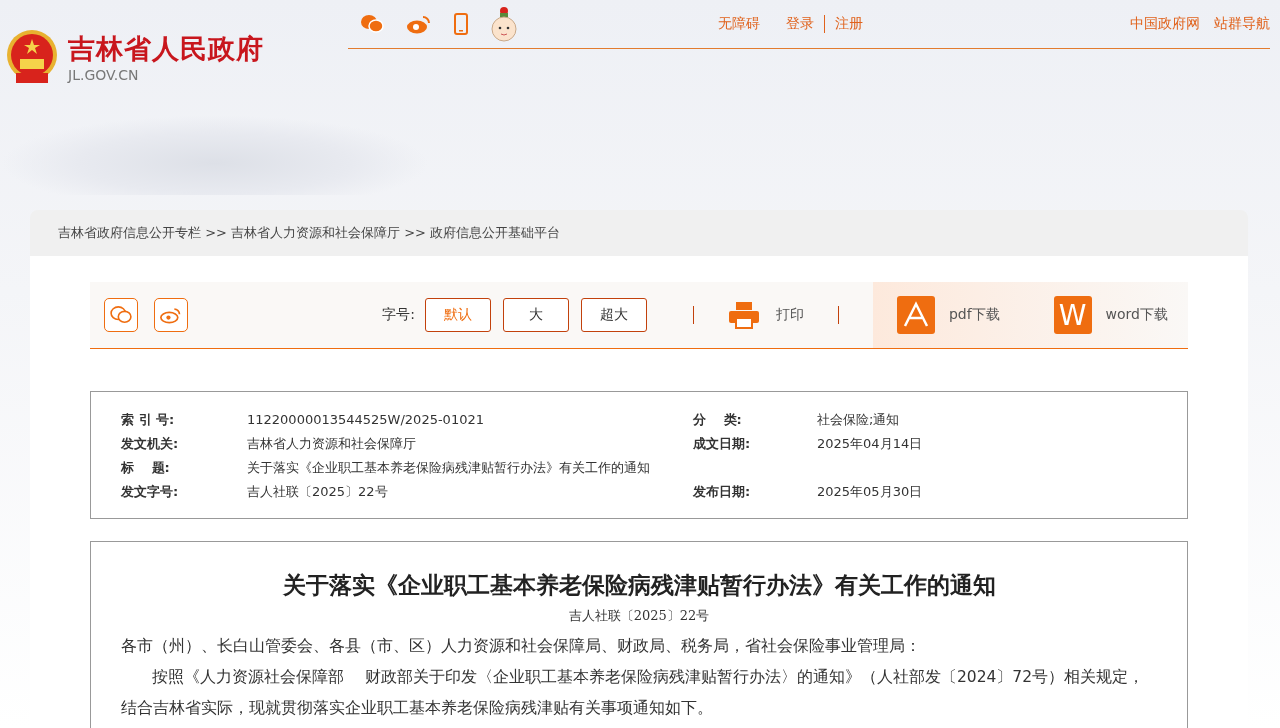 Image resolution: width=1280 pixels, height=728 pixels. I want to click on meta-label: 标 题:, so click(146, 468).